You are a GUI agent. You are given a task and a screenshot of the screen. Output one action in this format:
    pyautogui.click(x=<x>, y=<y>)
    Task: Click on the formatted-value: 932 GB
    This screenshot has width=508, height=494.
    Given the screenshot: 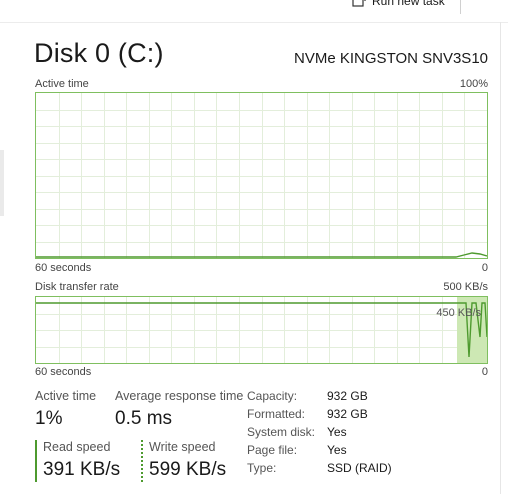 What is the action you would take?
    pyautogui.click(x=347, y=414)
    